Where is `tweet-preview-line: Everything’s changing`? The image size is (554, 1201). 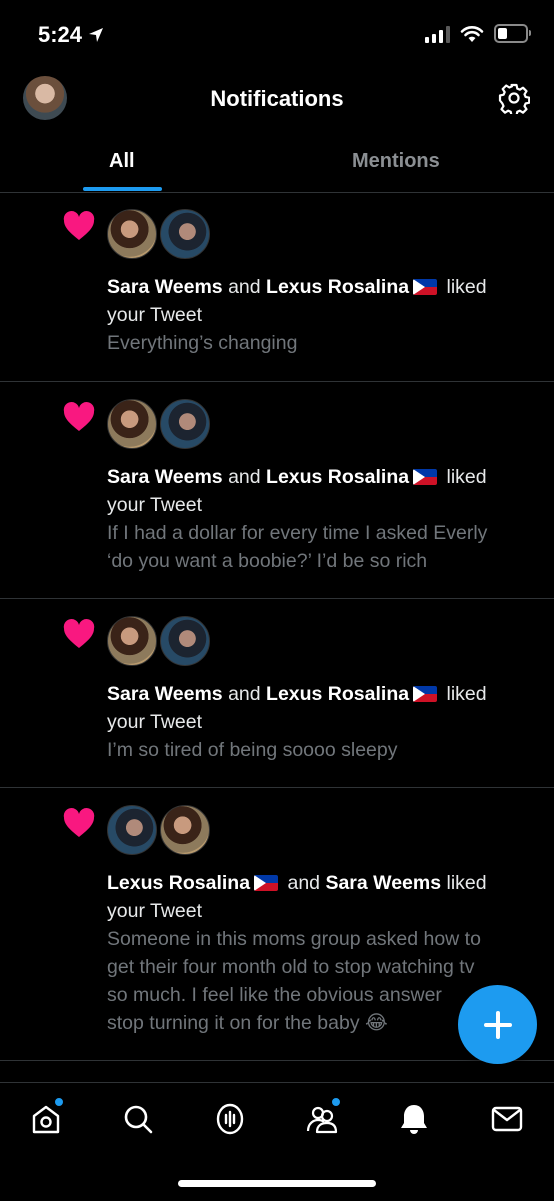
tweet-preview-line: Everything’s changing is located at coordinates (202, 343).